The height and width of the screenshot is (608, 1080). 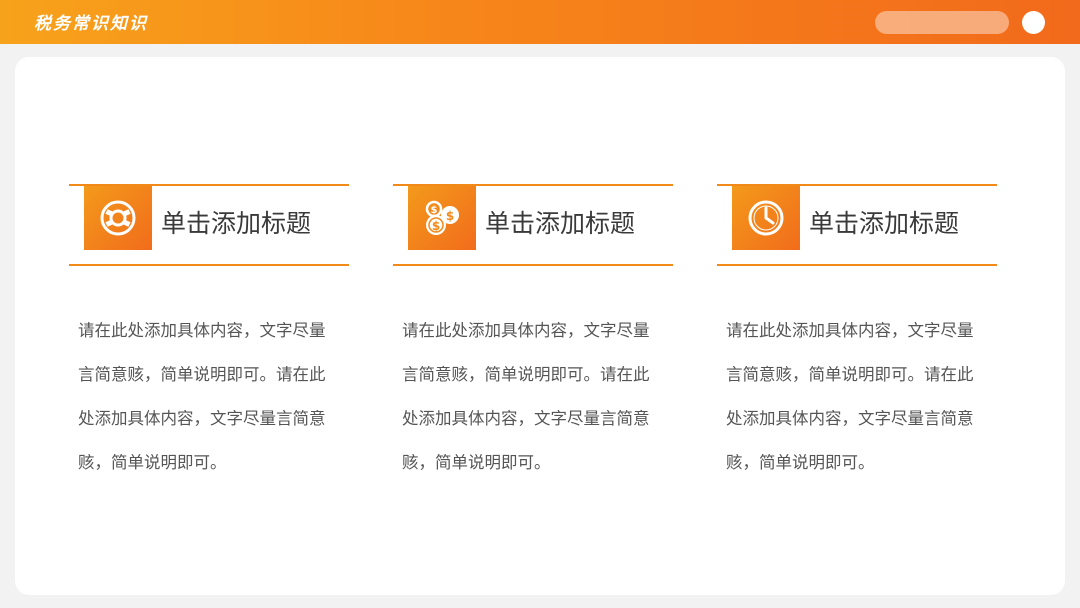 What do you see at coordinates (1033, 22) in the screenshot?
I see `header-decorative-dot` at bounding box center [1033, 22].